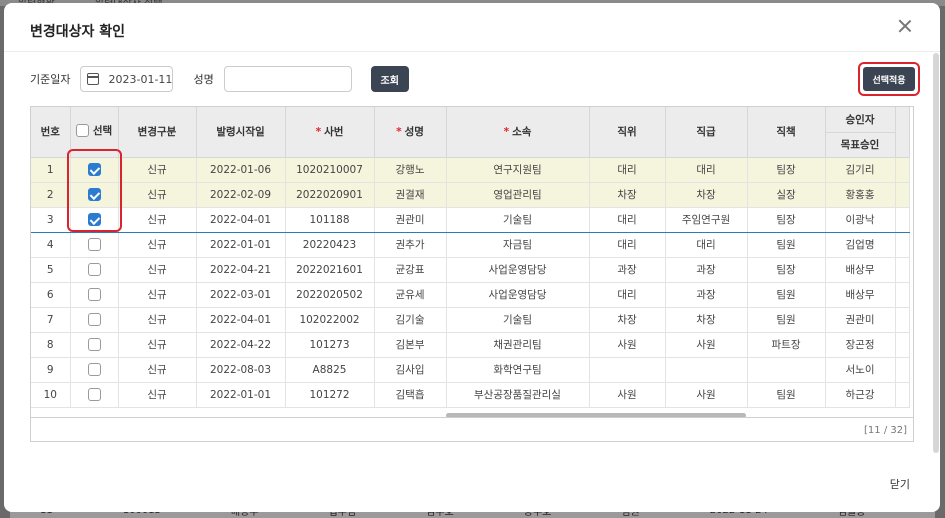  What do you see at coordinates (102, 131) in the screenshot?
I see `header-select-label: 선택` at bounding box center [102, 131].